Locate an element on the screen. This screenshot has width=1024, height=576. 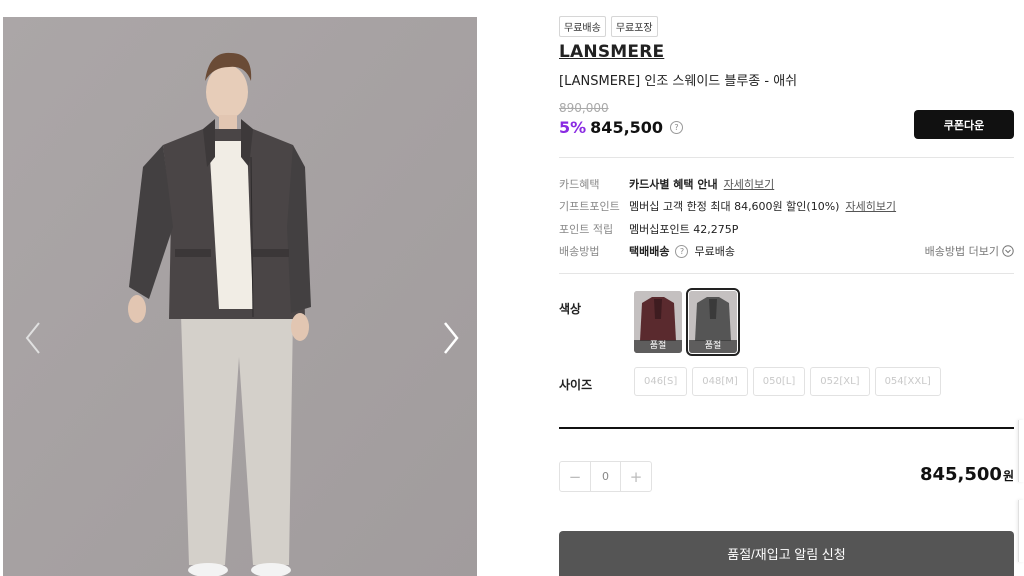
shipping-fee: 무료배송 is located at coordinates (714, 251).